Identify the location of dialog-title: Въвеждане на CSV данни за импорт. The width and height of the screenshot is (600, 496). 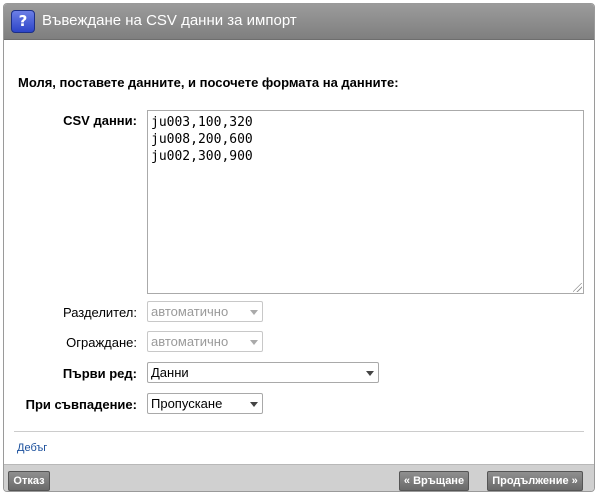
(169, 20).